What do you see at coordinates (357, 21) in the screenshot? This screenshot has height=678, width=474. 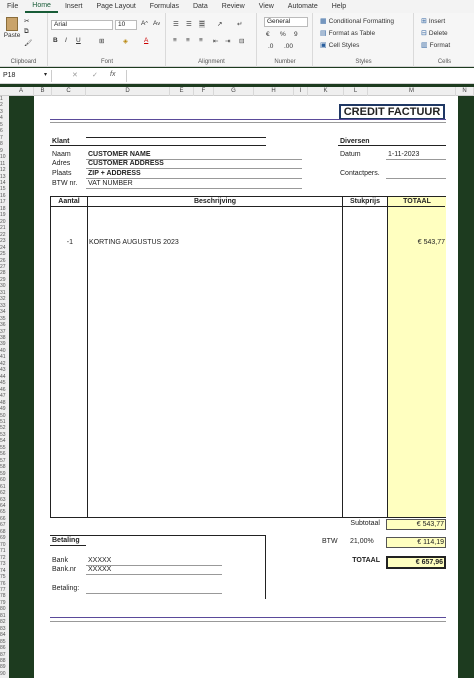 I see `conditional-formatting-button: ▦ Conditional Formatting` at bounding box center [357, 21].